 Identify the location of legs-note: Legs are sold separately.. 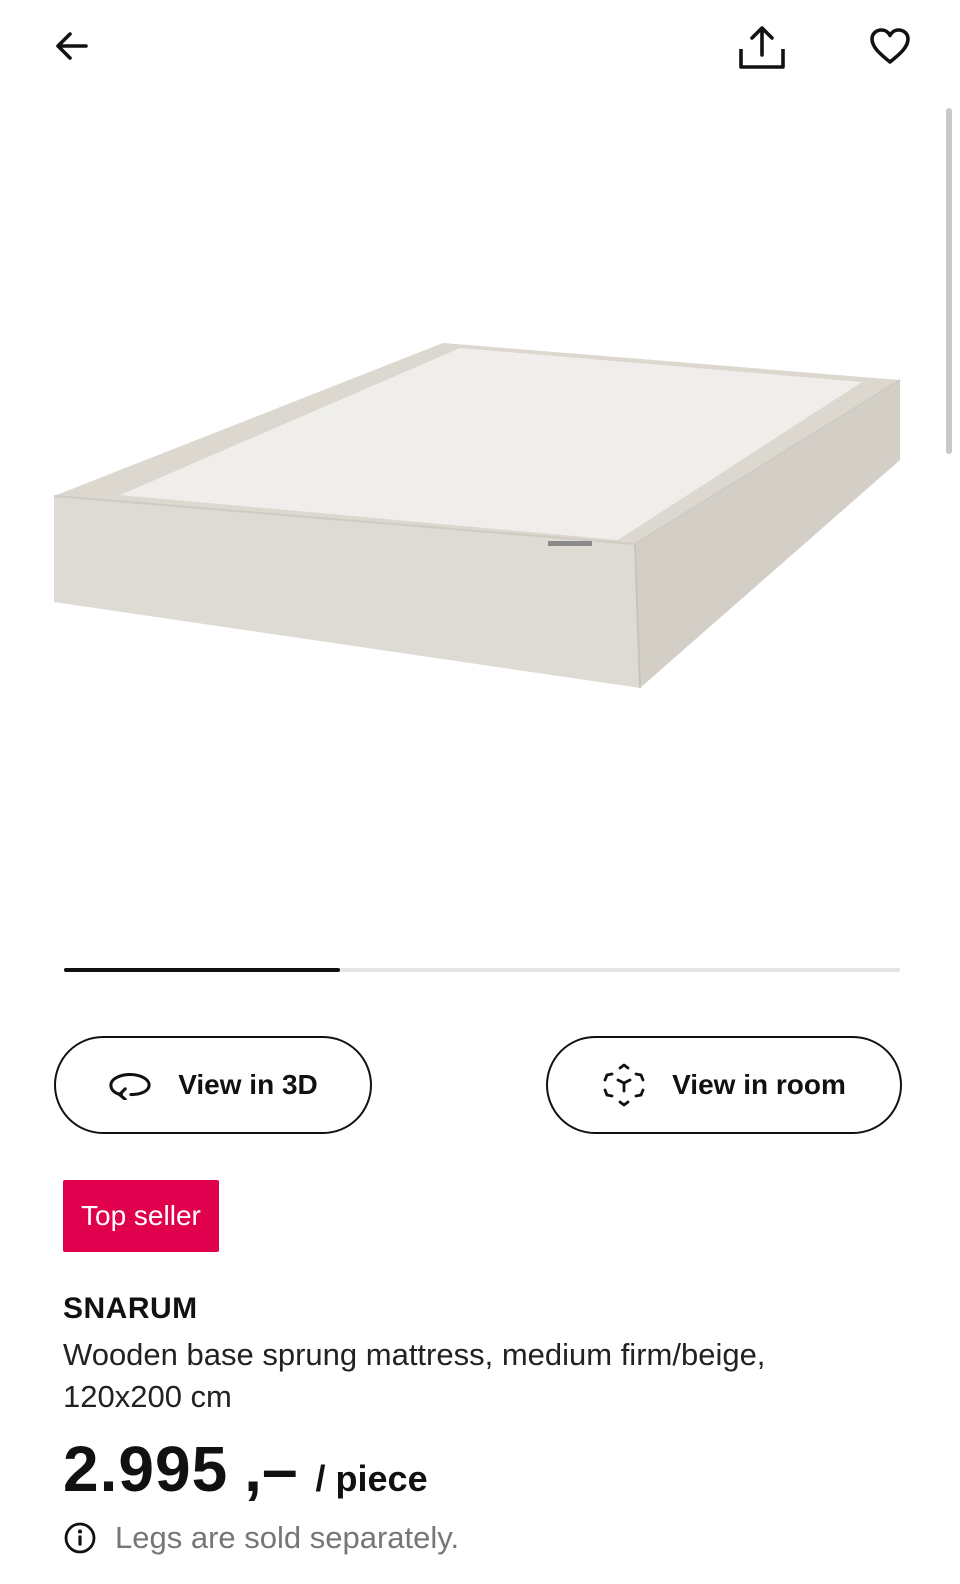
(261, 1538).